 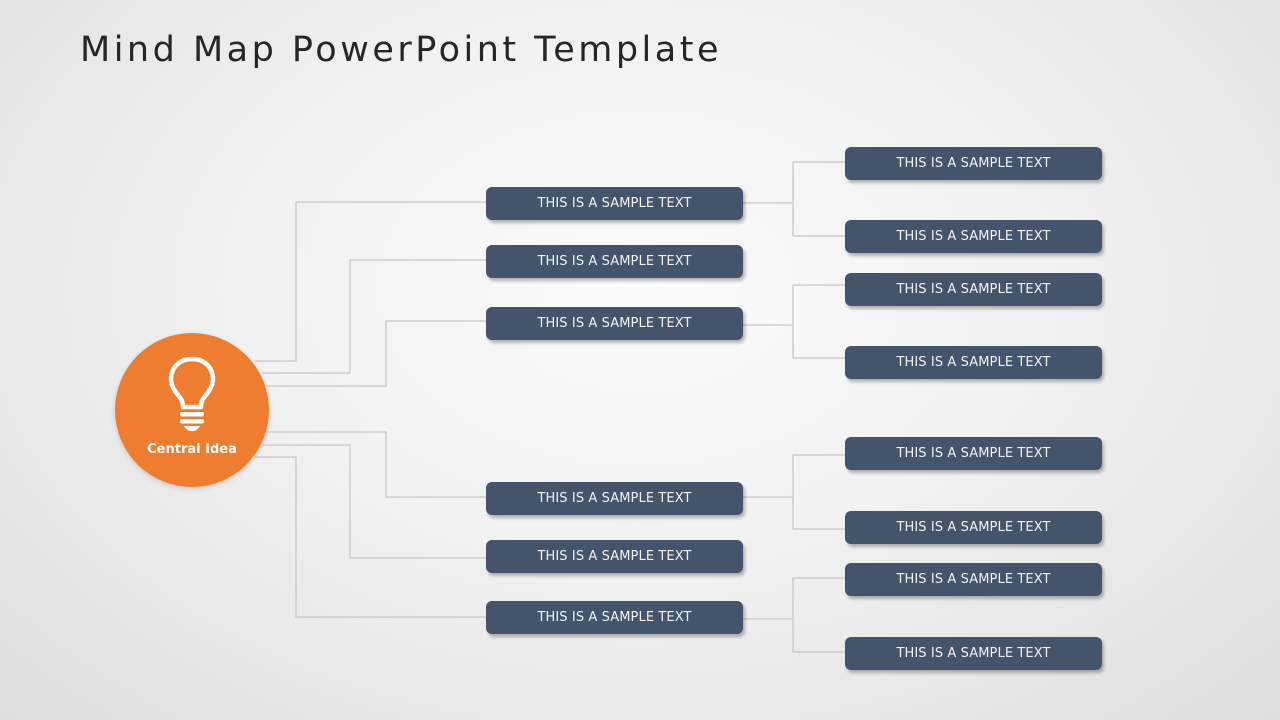 I want to click on central-idea-node: Central Idea, so click(x=192, y=410).